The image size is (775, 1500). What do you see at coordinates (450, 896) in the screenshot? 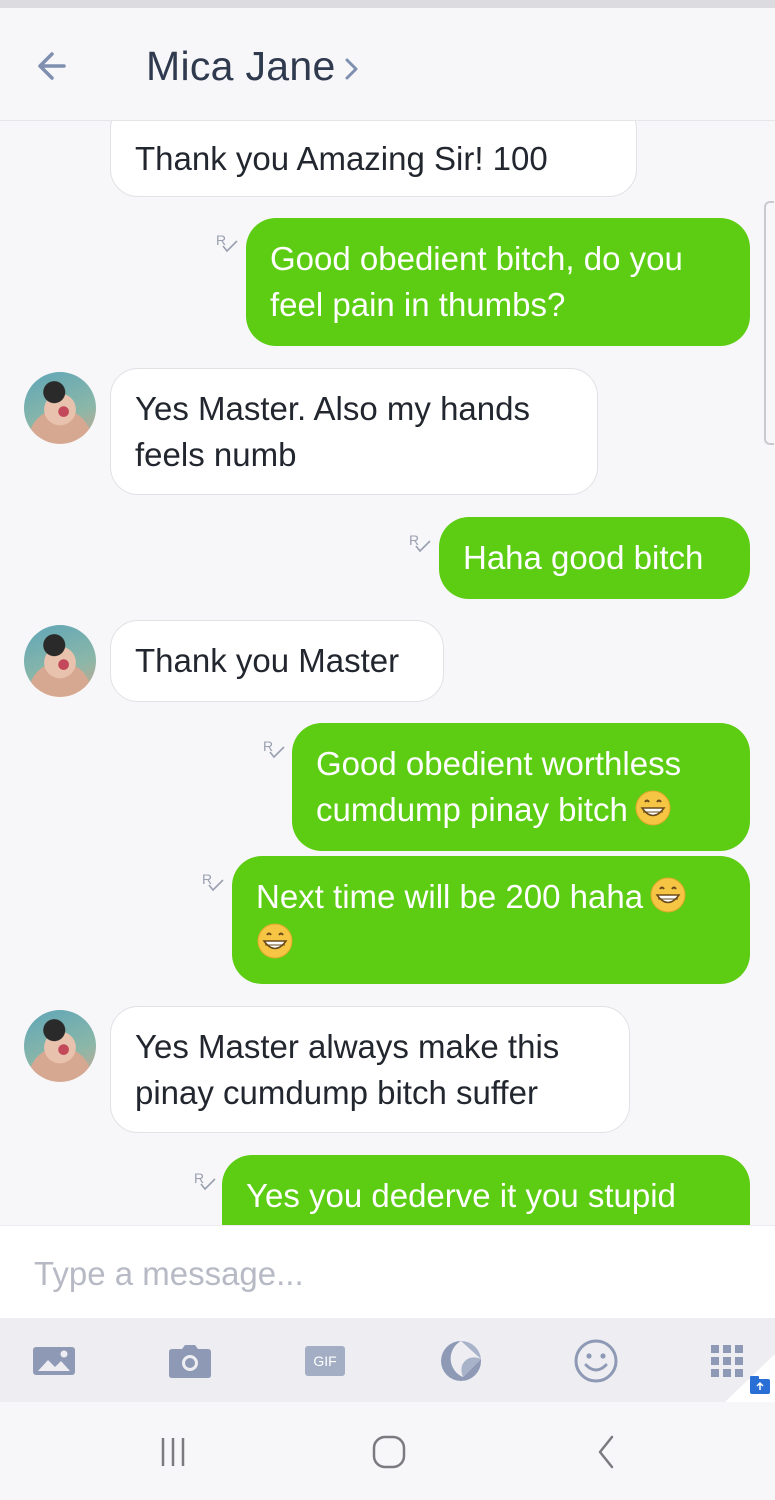
I see `message-text-line: Next time will be 200 haha` at bounding box center [450, 896].